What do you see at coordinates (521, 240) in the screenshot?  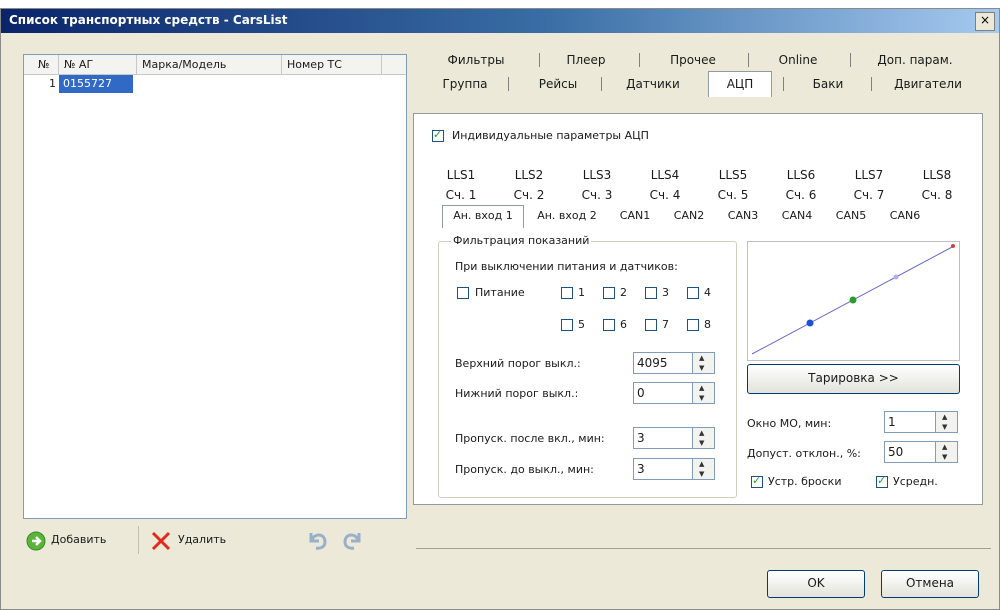 I see `filter-group-title: Фильтрация показаний` at bounding box center [521, 240].